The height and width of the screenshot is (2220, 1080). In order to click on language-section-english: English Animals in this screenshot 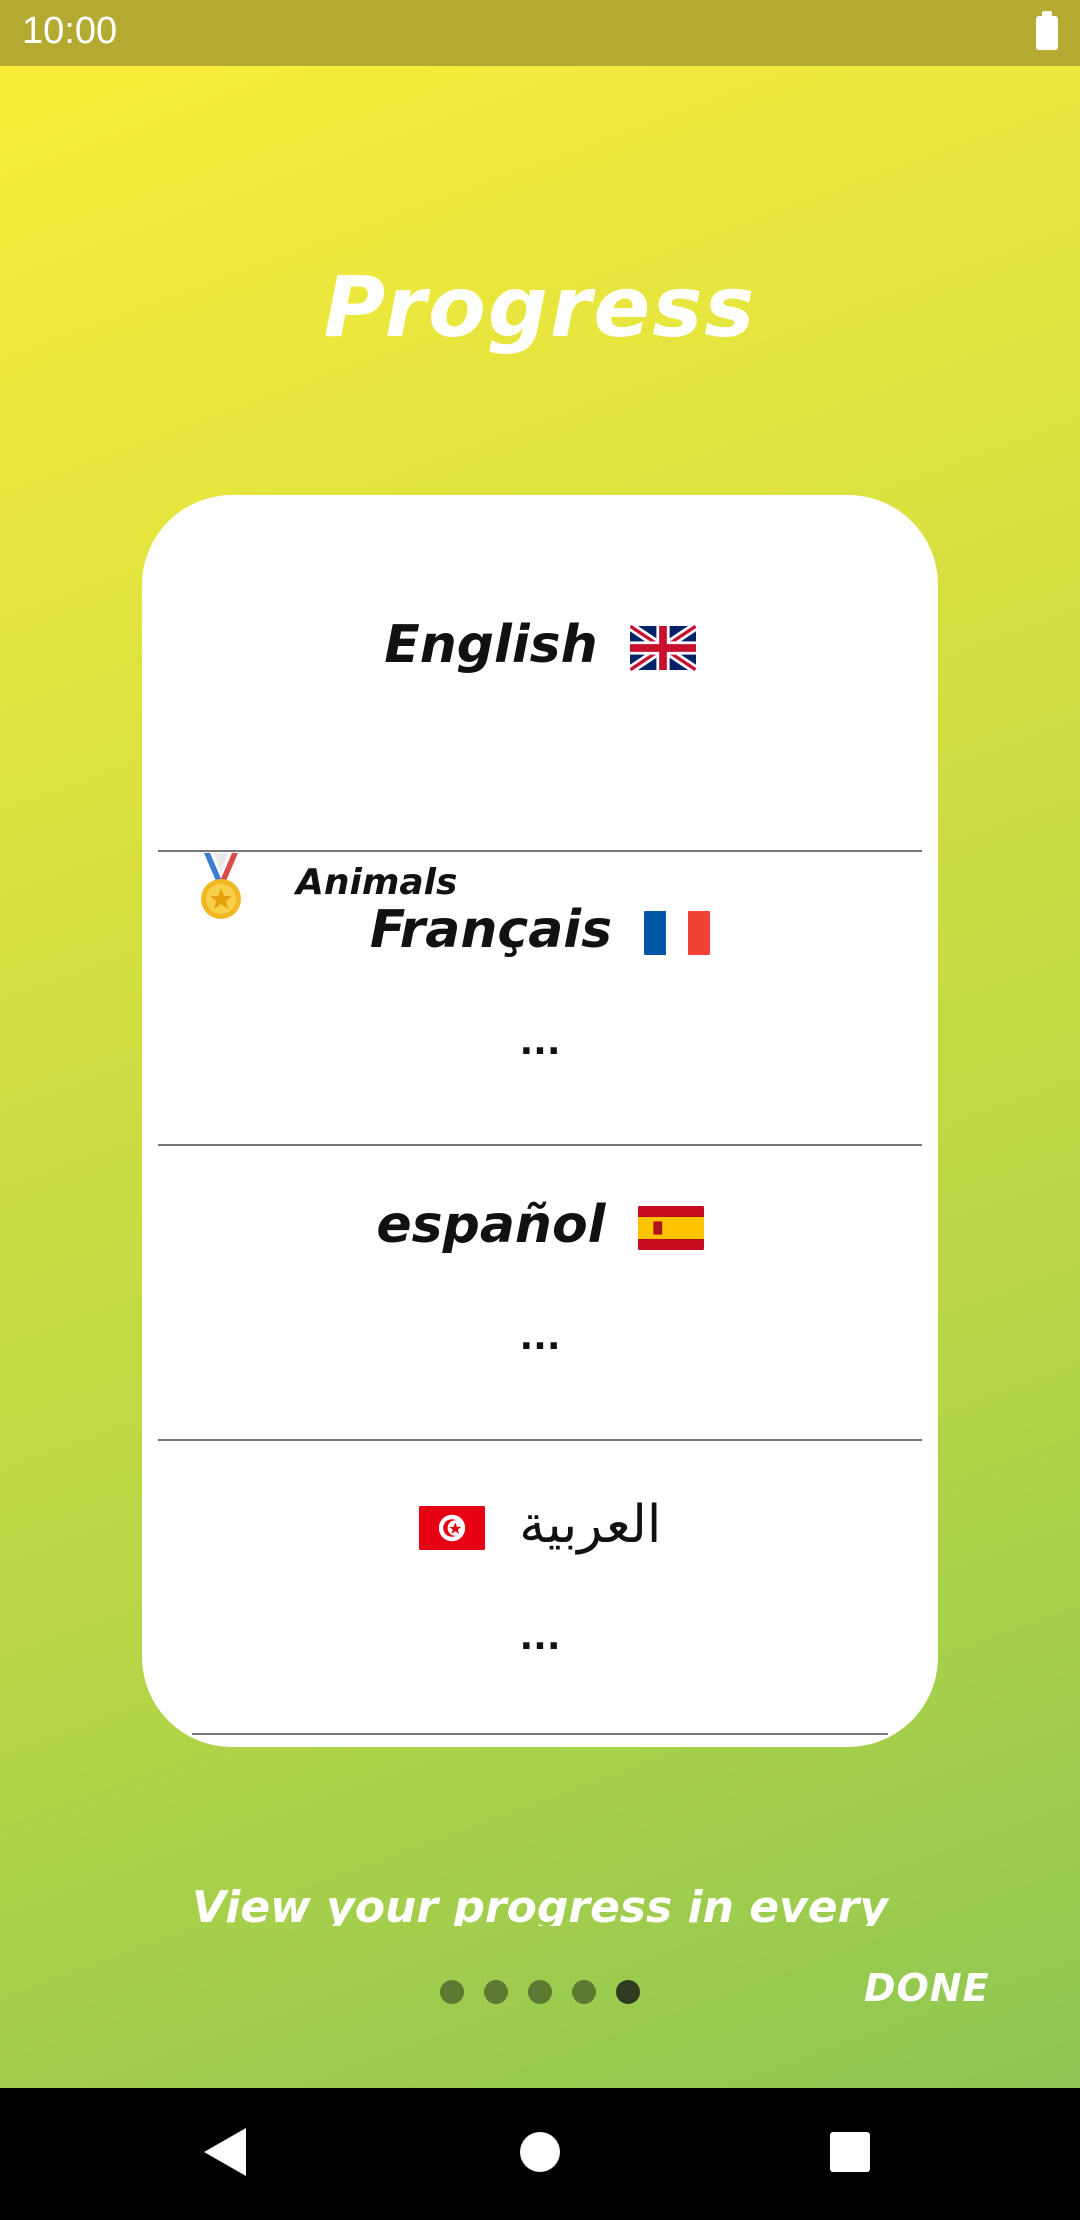, I will do `click(540, 767)`.